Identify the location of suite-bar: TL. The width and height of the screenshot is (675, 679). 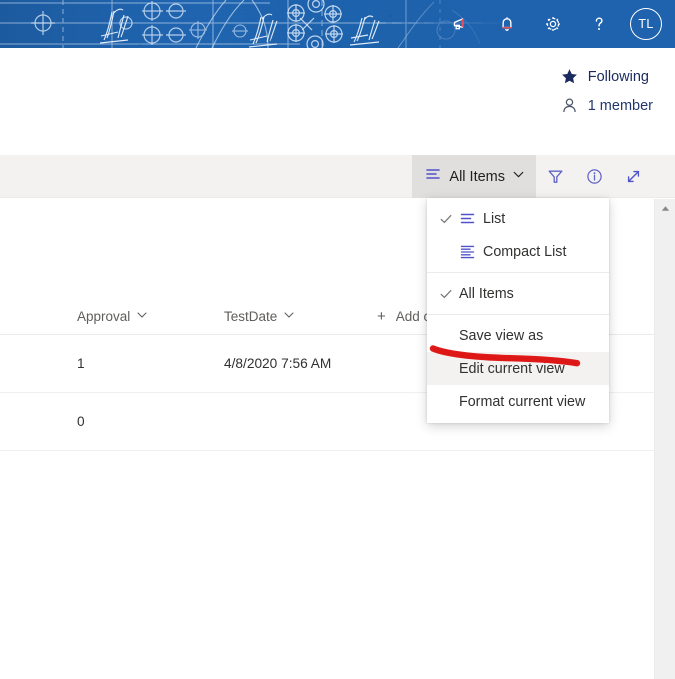
(337, 24).